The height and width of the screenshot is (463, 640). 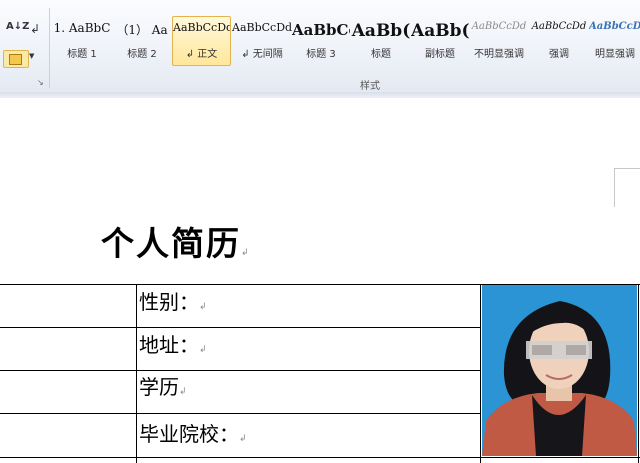 I want to click on style-name: 明显强调, so click(x=615, y=54).